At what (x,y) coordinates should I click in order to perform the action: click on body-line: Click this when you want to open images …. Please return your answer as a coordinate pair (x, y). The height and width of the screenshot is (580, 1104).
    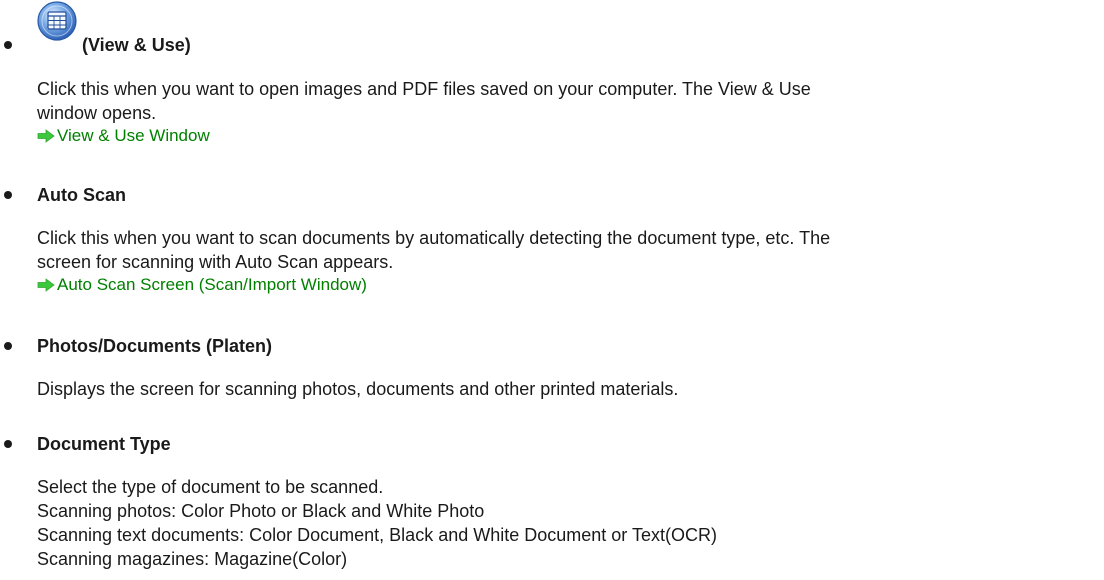
    Looking at the image, I should click on (424, 89).